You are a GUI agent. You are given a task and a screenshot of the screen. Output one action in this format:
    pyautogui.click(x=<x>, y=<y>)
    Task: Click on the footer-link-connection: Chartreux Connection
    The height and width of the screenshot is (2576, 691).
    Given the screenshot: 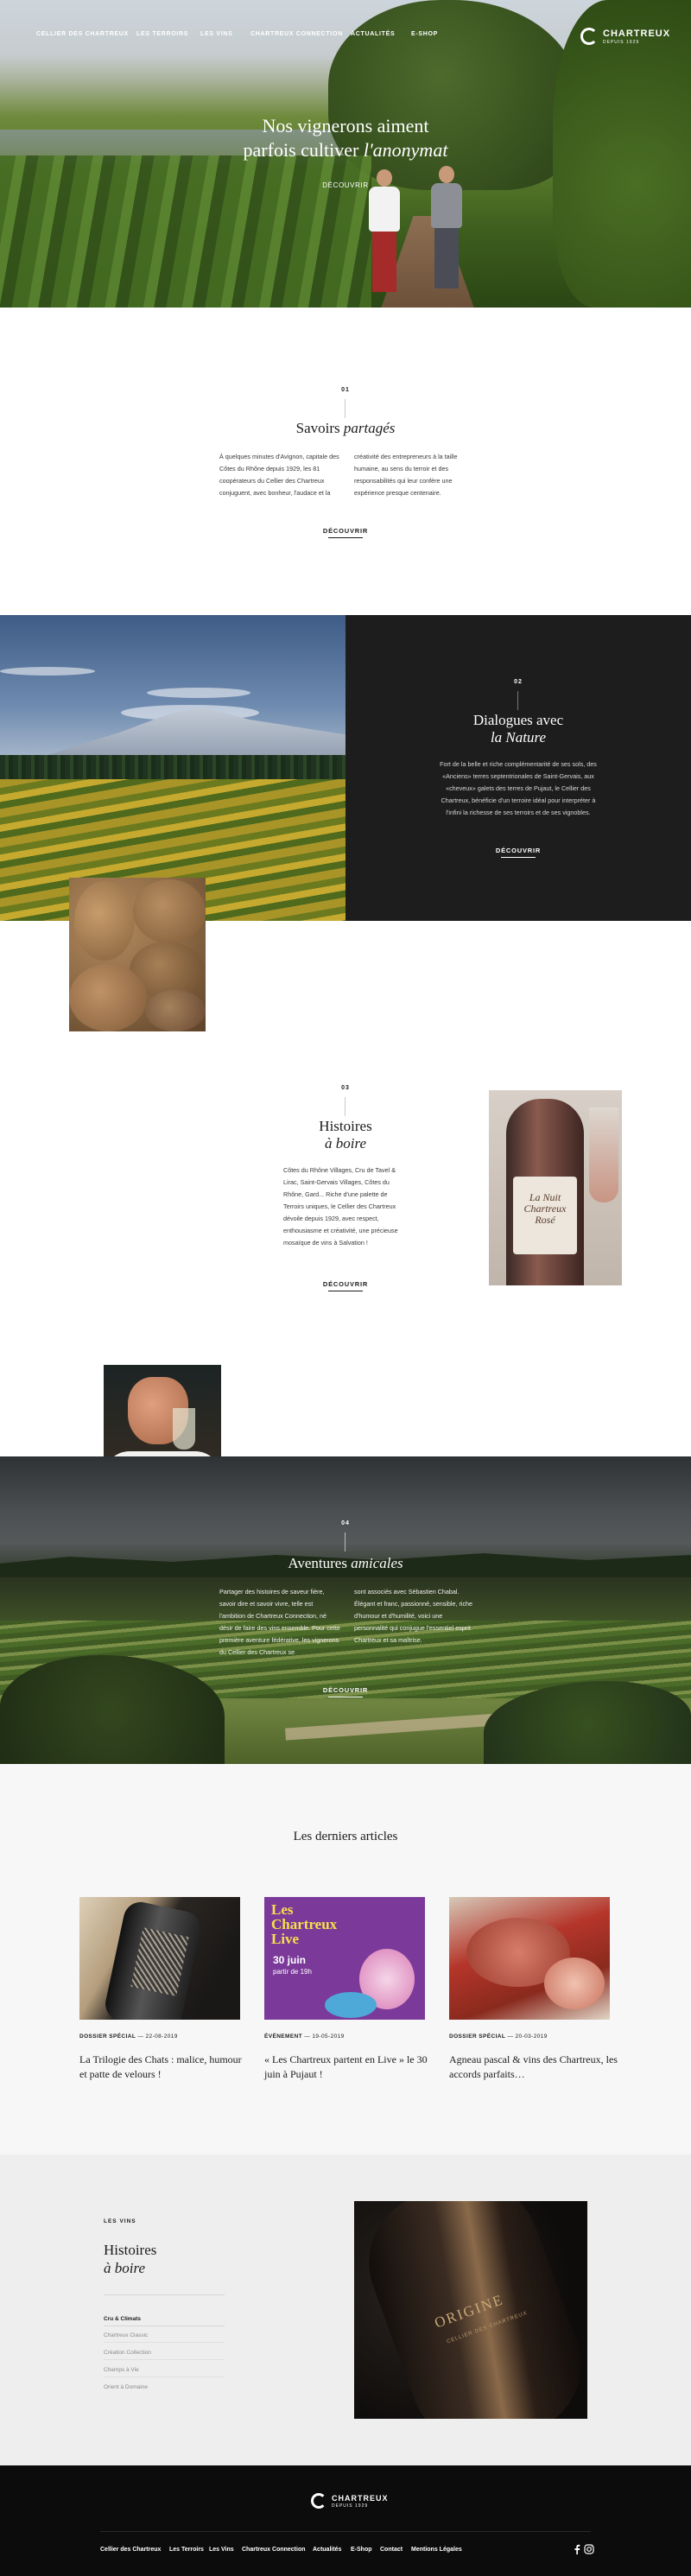 What is the action you would take?
    pyautogui.click(x=274, y=2550)
    